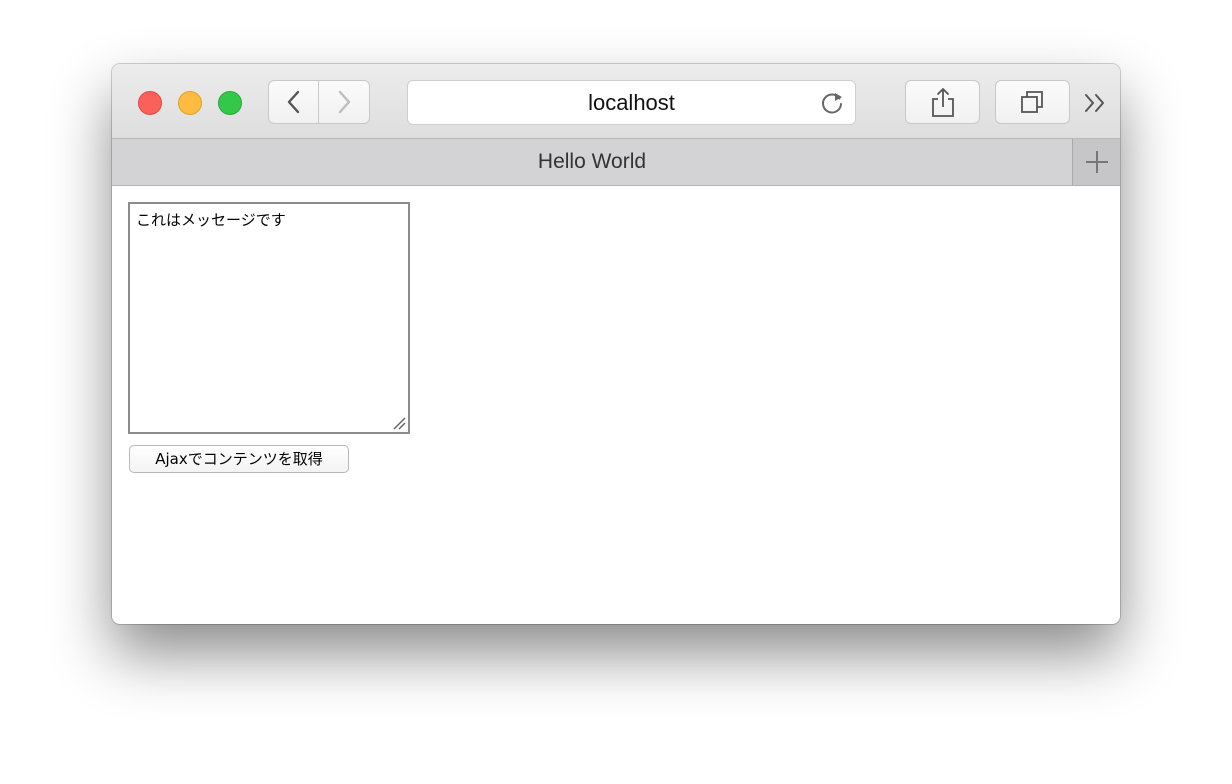 This screenshot has height=784, width=1232. I want to click on browser-toolbar: localhost, so click(616, 101).